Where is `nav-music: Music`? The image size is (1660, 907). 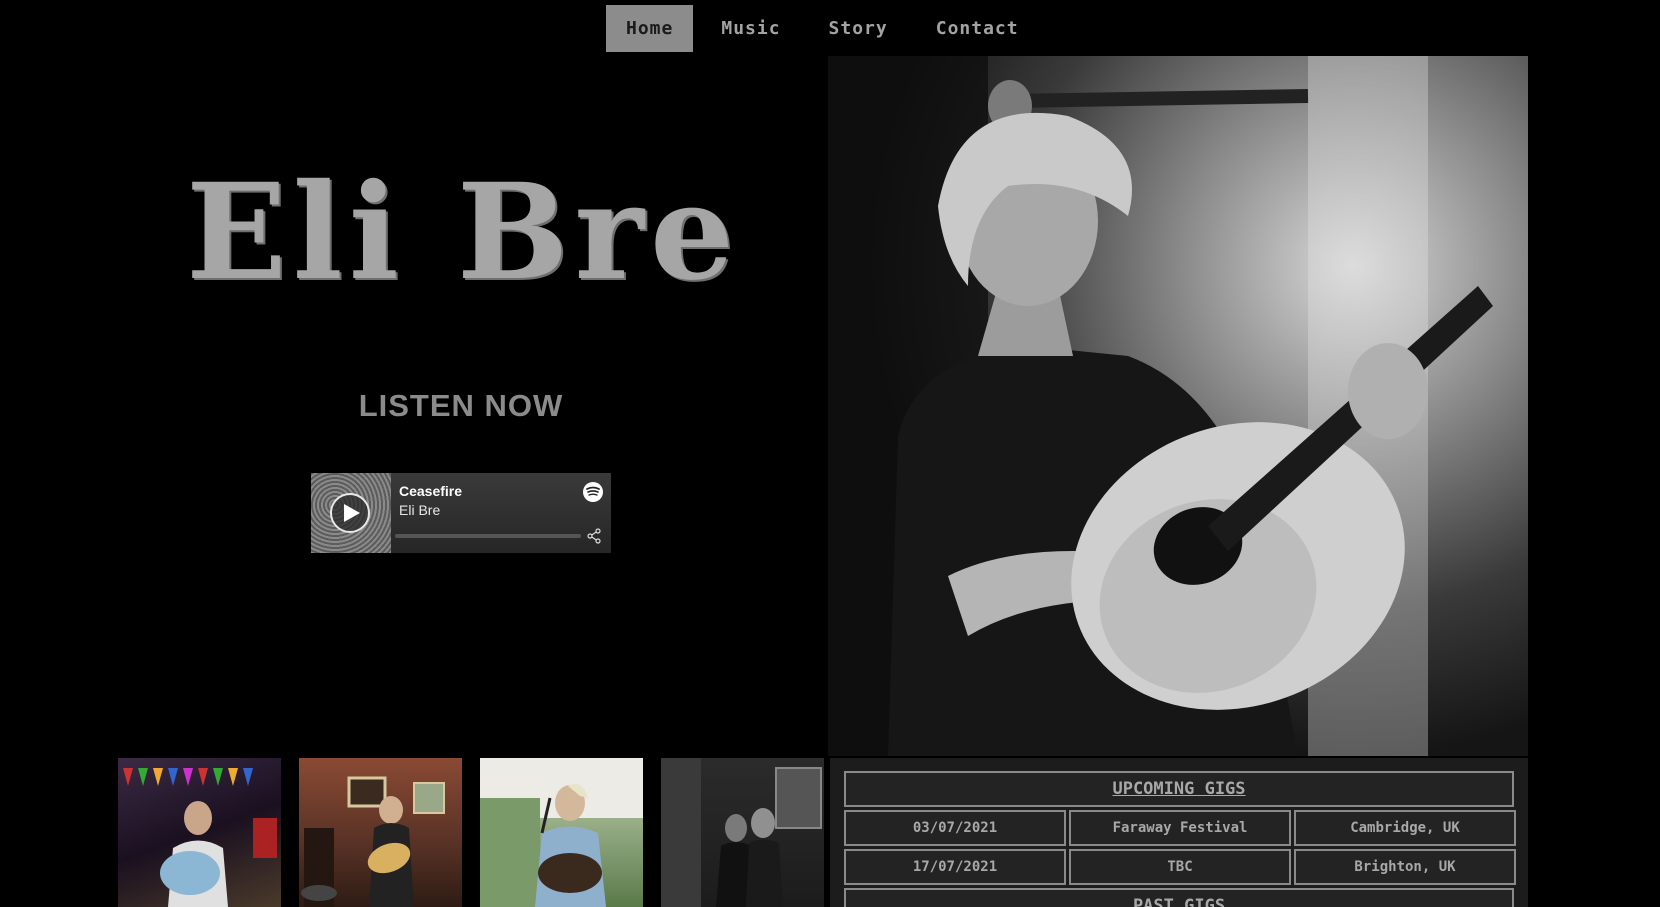 nav-music: Music is located at coordinates (750, 28).